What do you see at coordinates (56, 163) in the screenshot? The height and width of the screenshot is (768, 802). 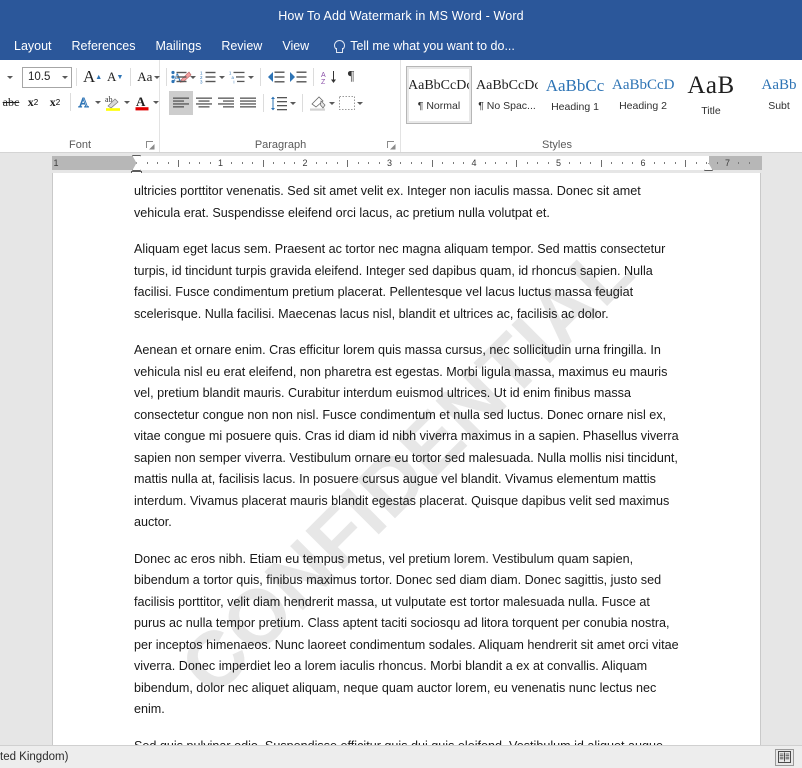 I see `ruler-number: 1` at bounding box center [56, 163].